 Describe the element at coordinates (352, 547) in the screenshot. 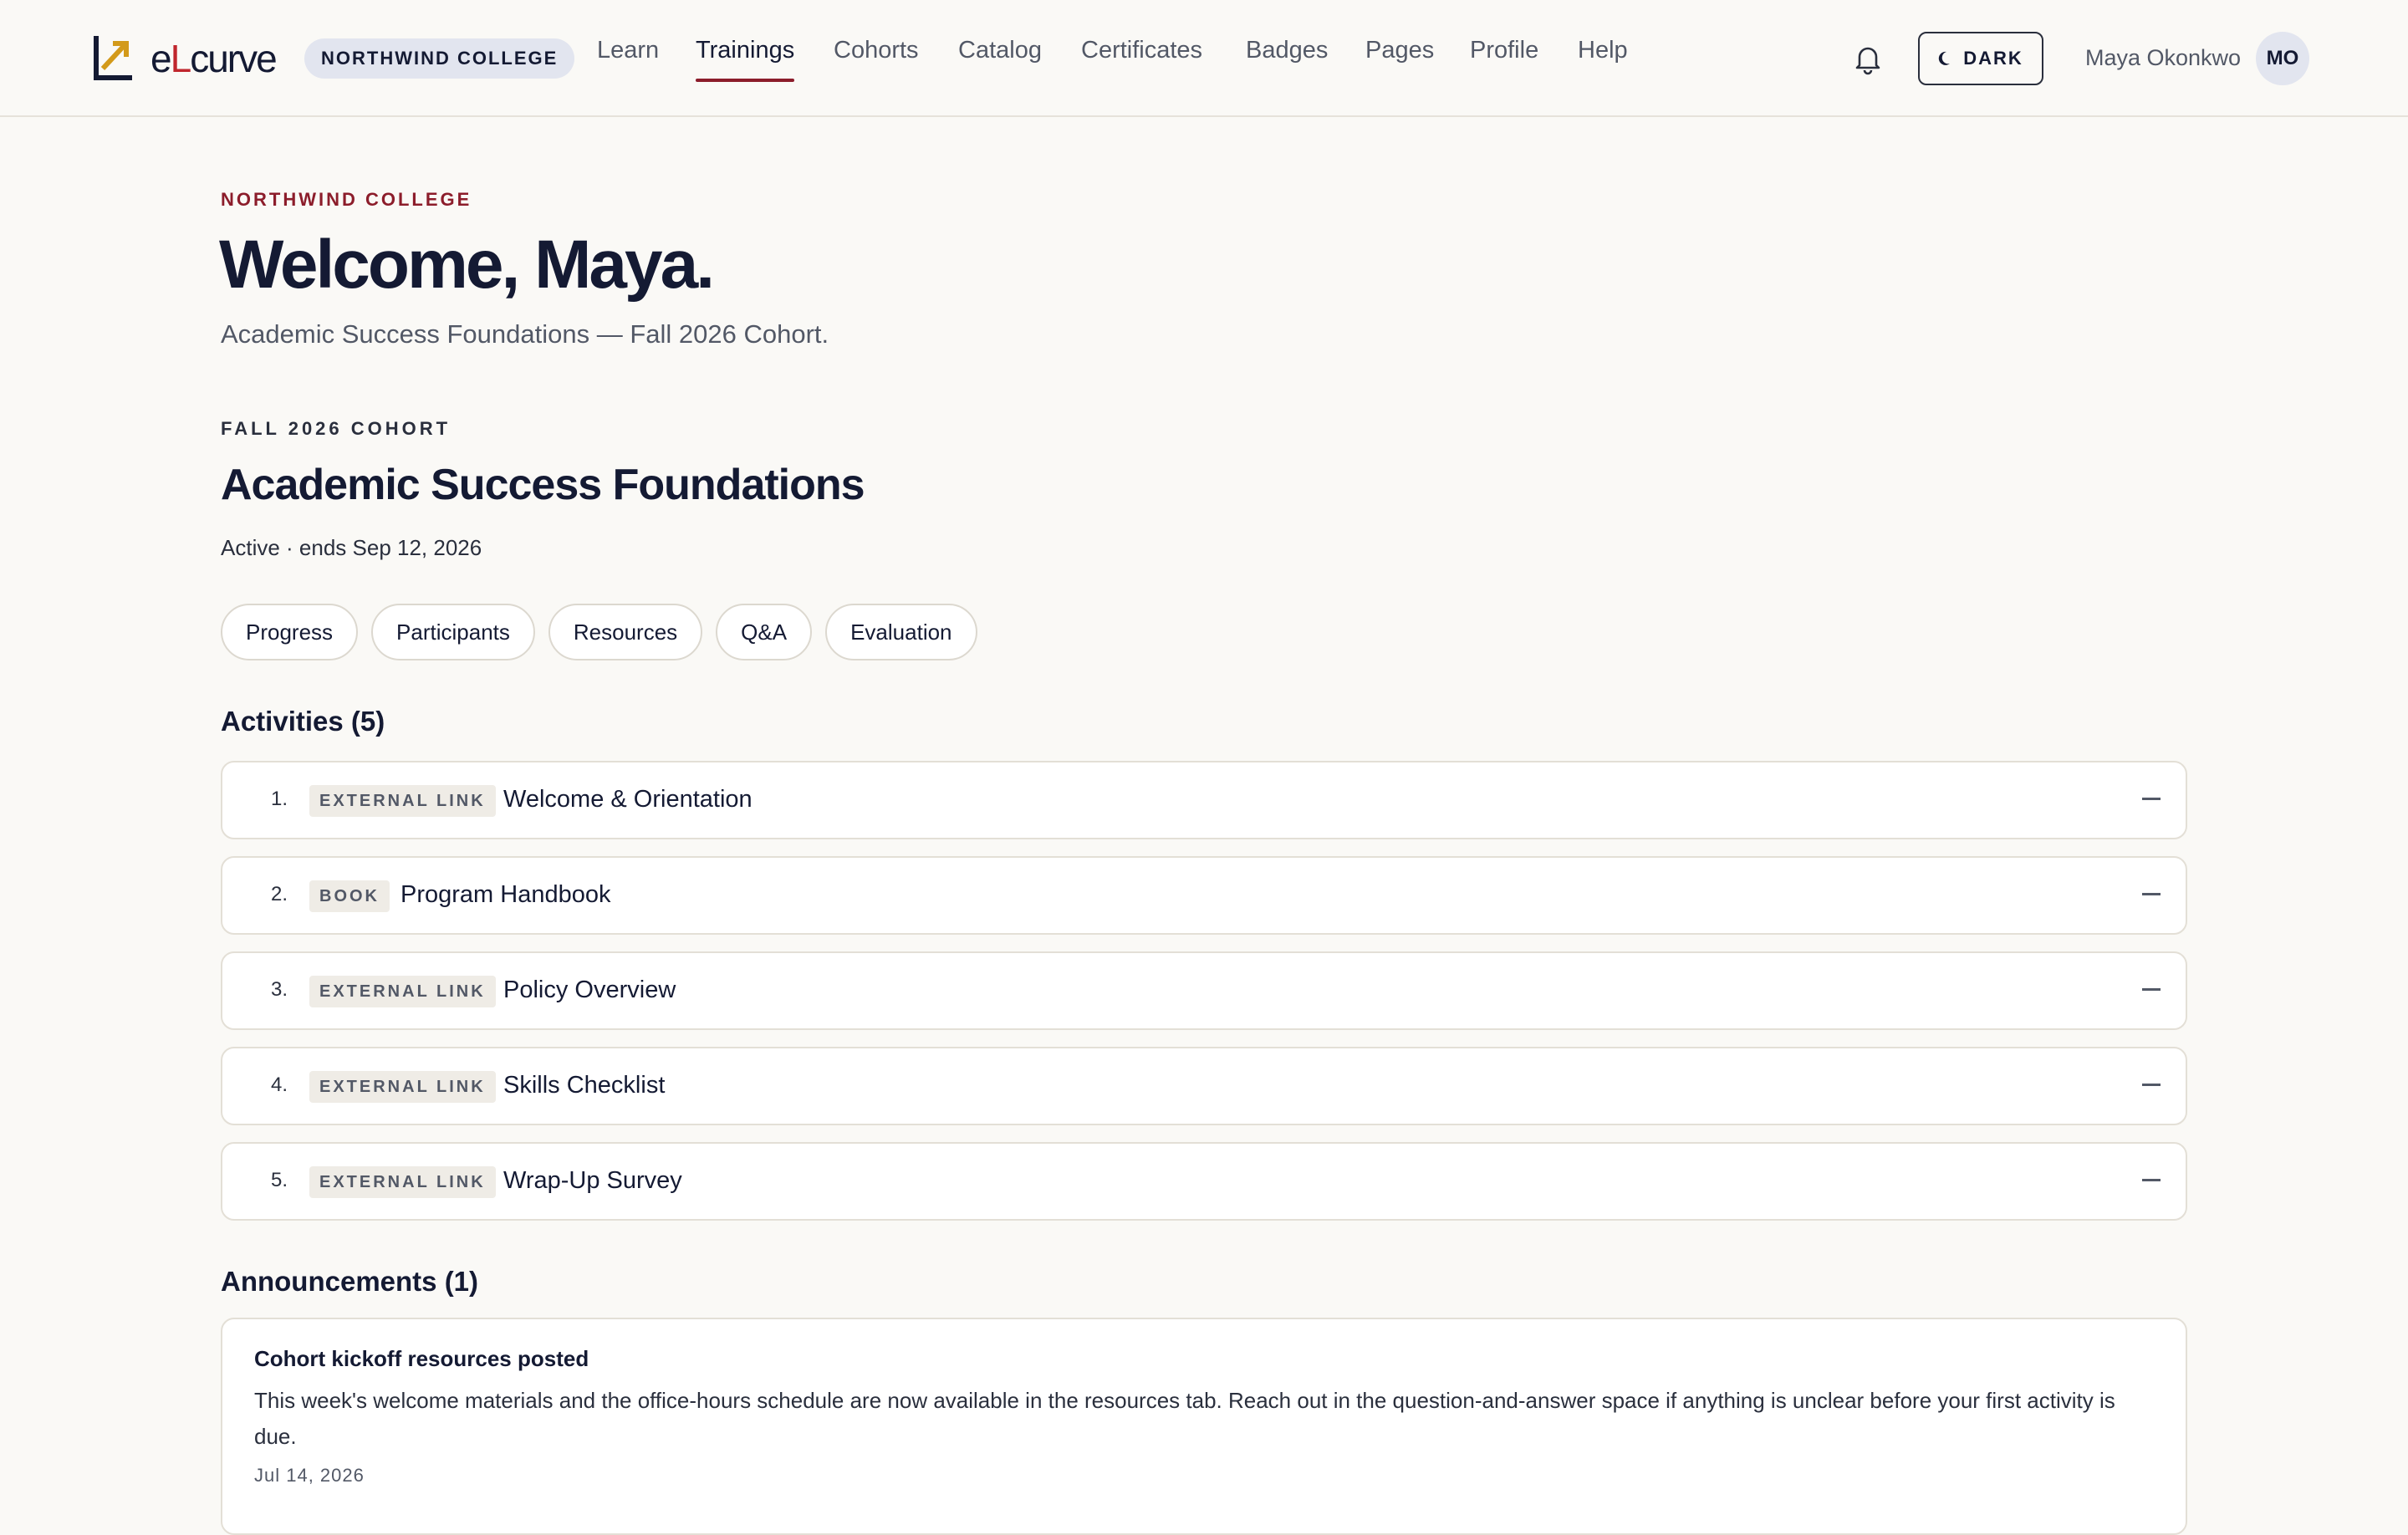

I see `cohort-status: Active · ends Sep 12, 2026` at that location.